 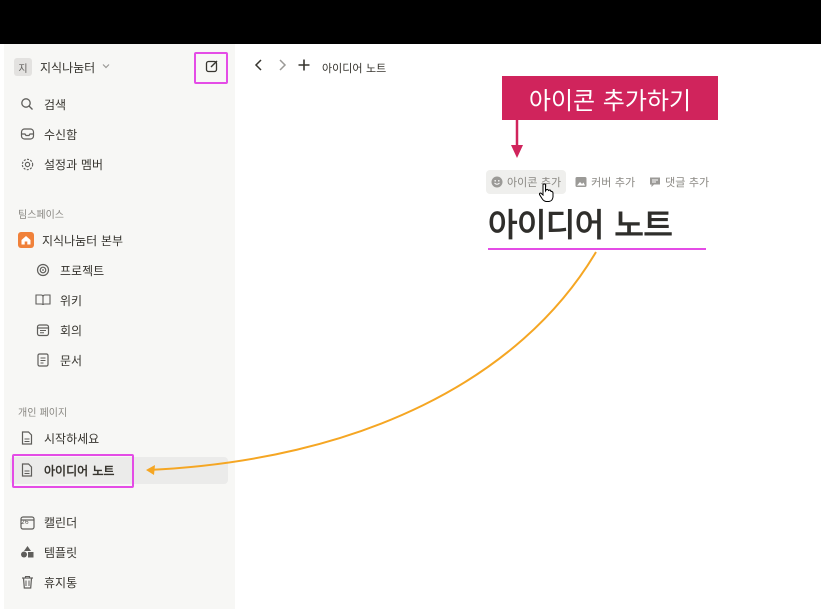 What do you see at coordinates (133, 552) in the screenshot?
I see `sidebar-item-templates: 템플릿` at bounding box center [133, 552].